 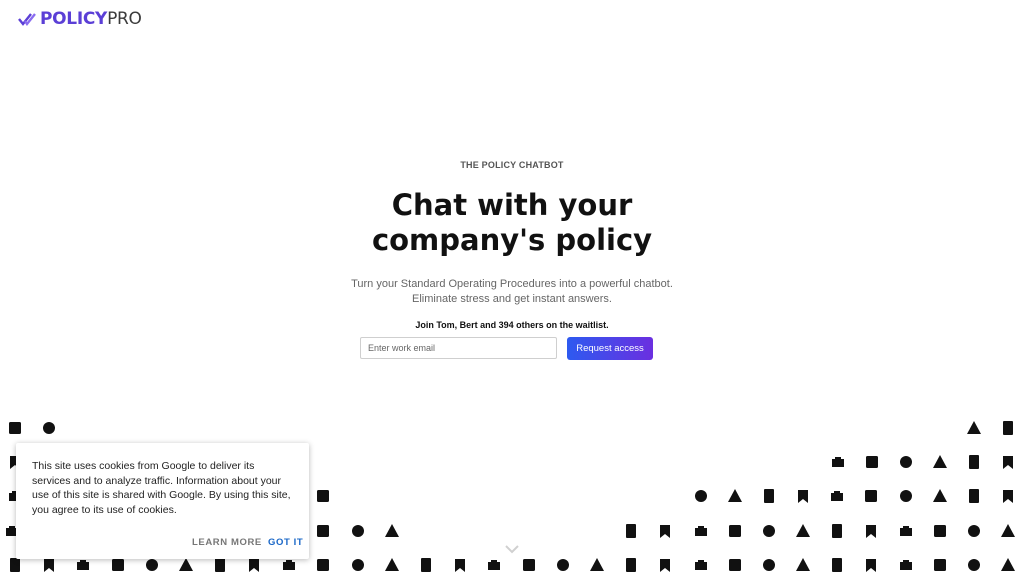 I want to click on code-off-icon, so click(x=631, y=565).